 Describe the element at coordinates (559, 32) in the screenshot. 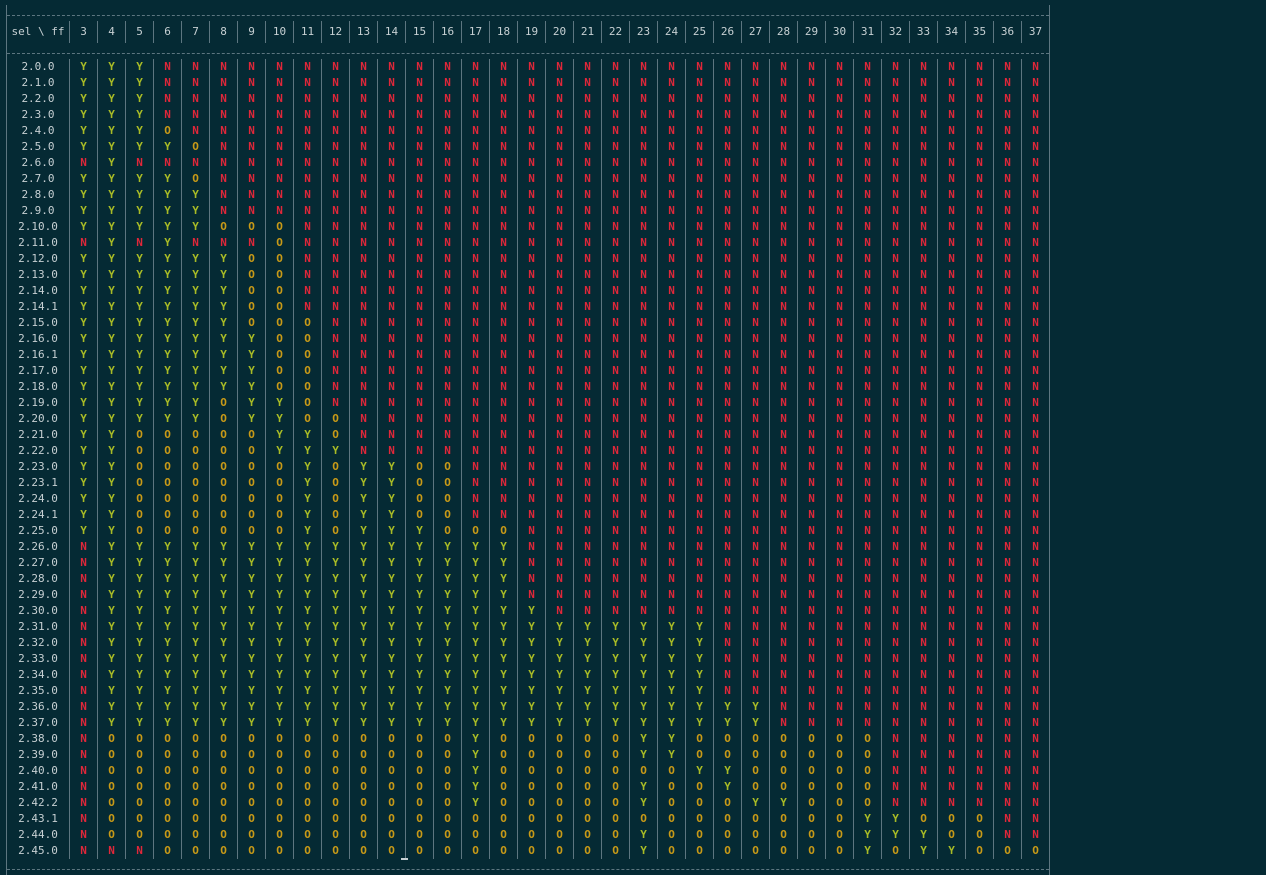

I see `column-header: 20` at that location.